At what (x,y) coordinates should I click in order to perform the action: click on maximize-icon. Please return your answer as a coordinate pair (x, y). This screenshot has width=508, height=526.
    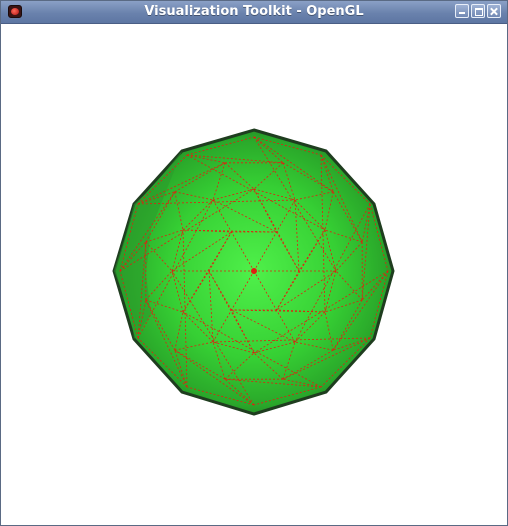
    Looking at the image, I should click on (478, 11).